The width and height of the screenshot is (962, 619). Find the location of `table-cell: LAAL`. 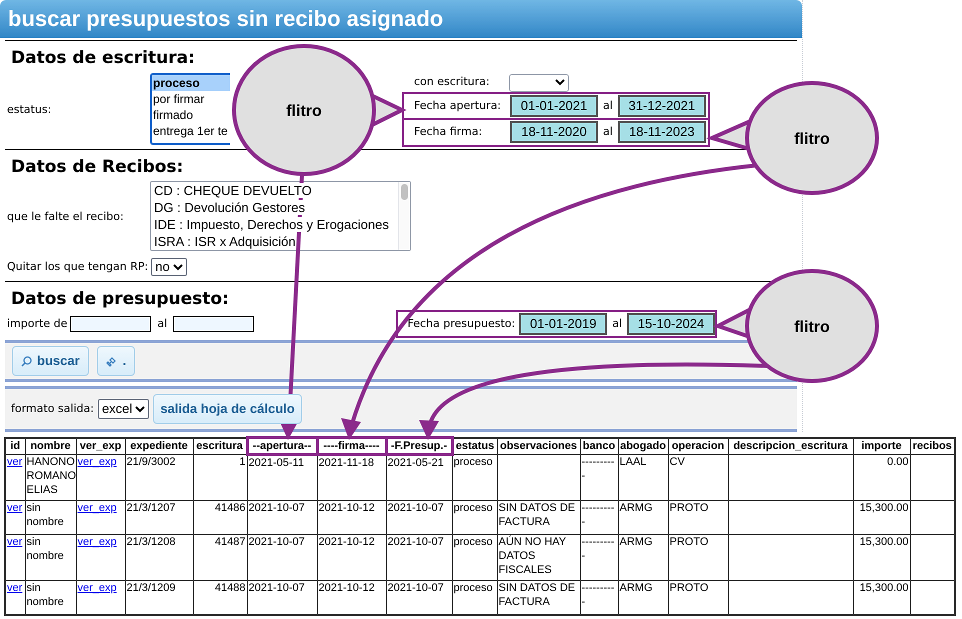

table-cell: LAAL is located at coordinates (643, 477).